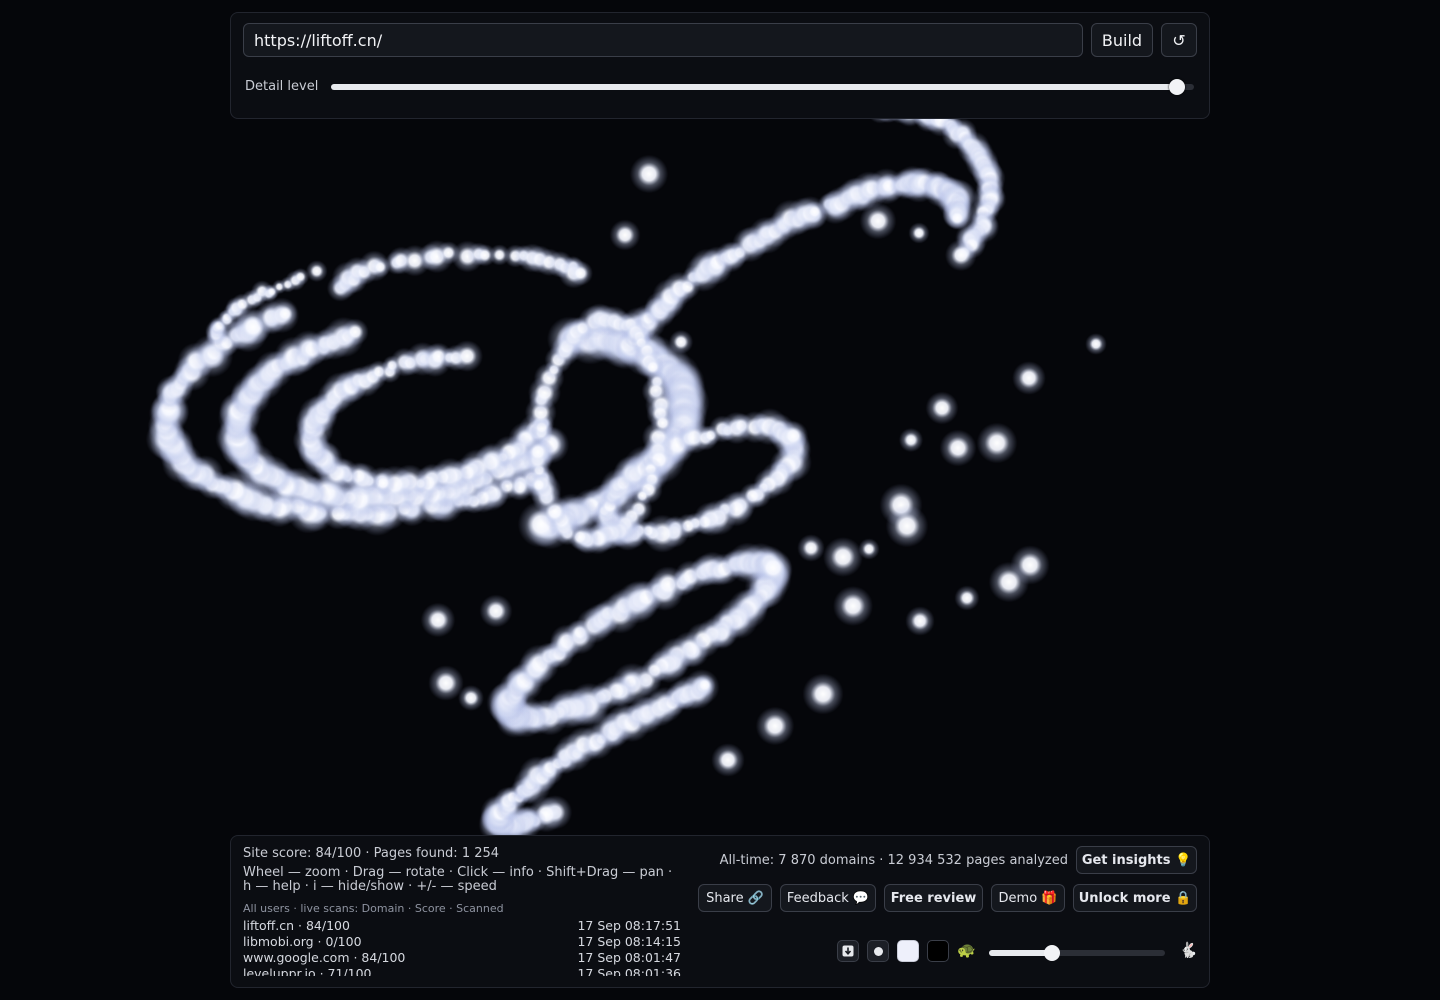 The height and width of the screenshot is (1000, 1440). I want to click on scan-domain-score: liftoff.cn · 84/100, so click(296, 925).